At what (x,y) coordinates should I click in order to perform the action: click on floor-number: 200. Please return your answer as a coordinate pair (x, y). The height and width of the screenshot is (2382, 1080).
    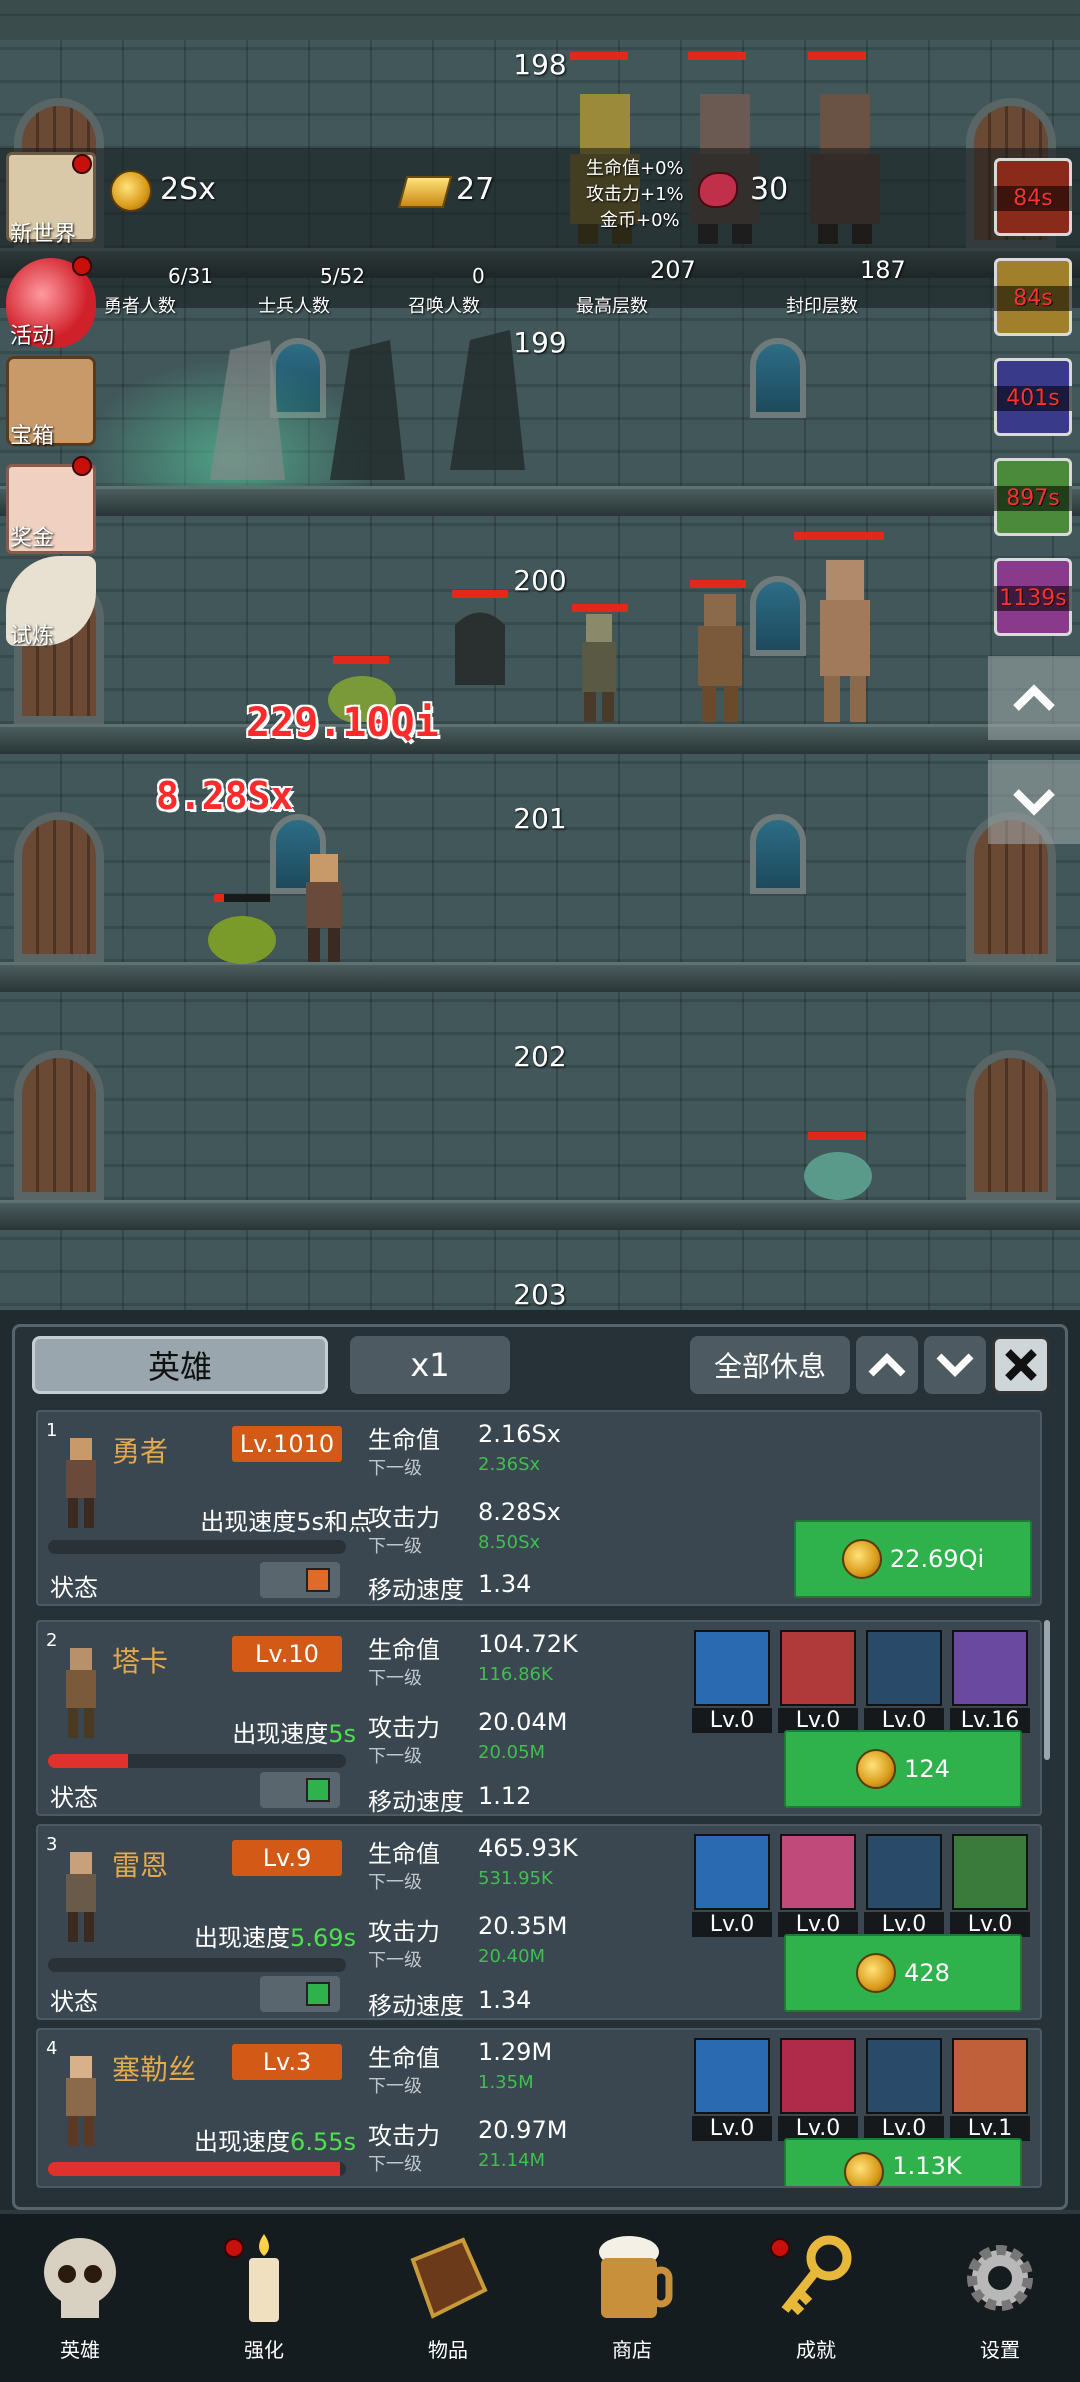
    Looking at the image, I should click on (540, 580).